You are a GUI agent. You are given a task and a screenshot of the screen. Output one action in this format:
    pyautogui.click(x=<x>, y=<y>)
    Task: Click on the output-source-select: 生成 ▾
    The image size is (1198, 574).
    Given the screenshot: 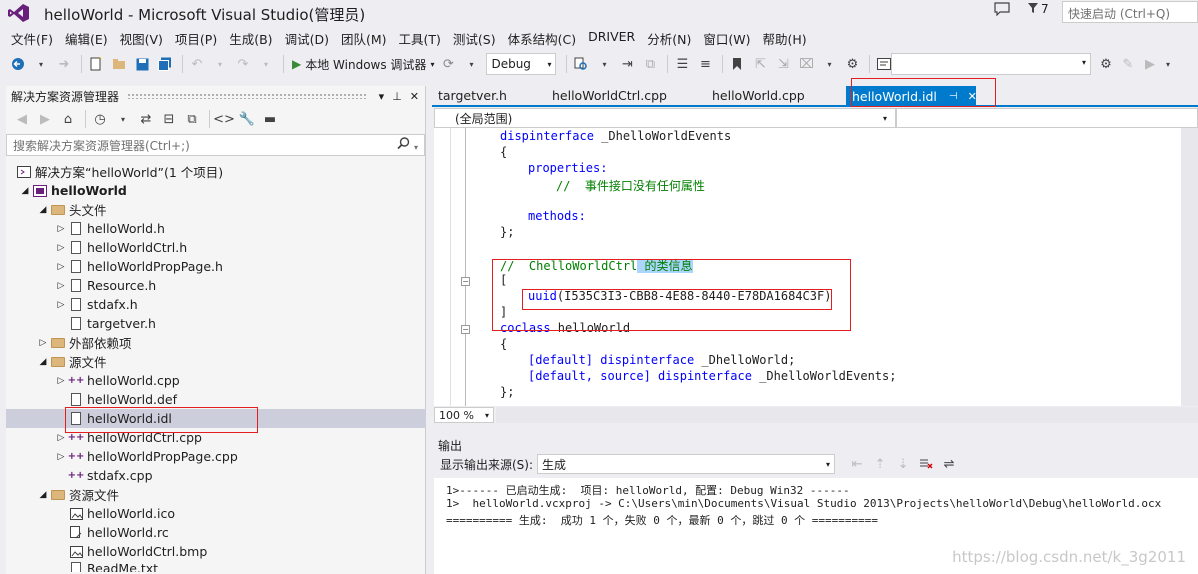 What is the action you would take?
    pyautogui.click(x=686, y=464)
    